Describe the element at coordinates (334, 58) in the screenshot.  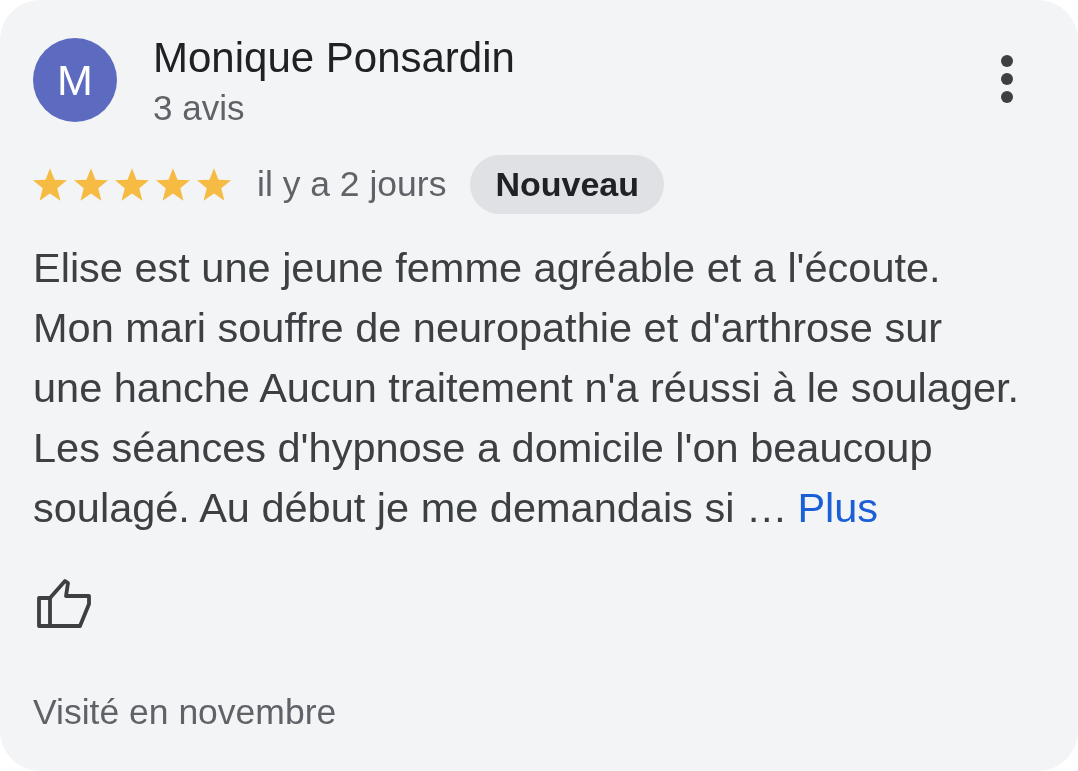
I see `reviewer-name: Monique Ponsardin` at that location.